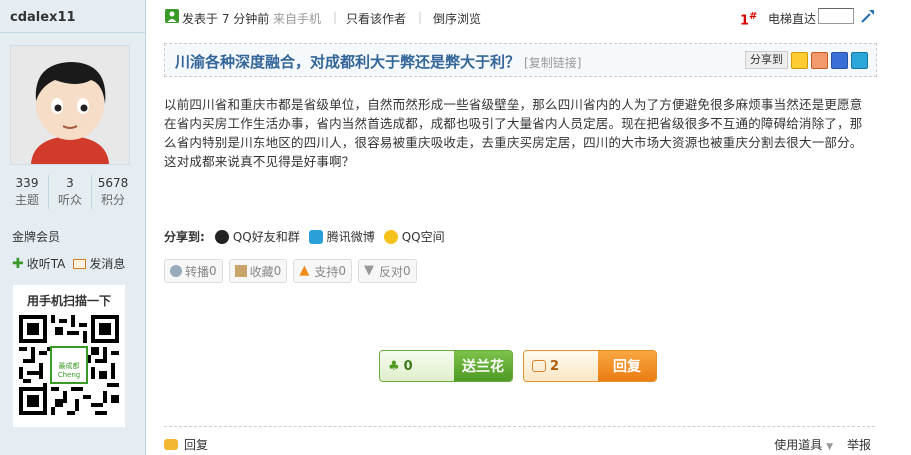  I want to click on tencent-weibo-icon, so click(315, 236).